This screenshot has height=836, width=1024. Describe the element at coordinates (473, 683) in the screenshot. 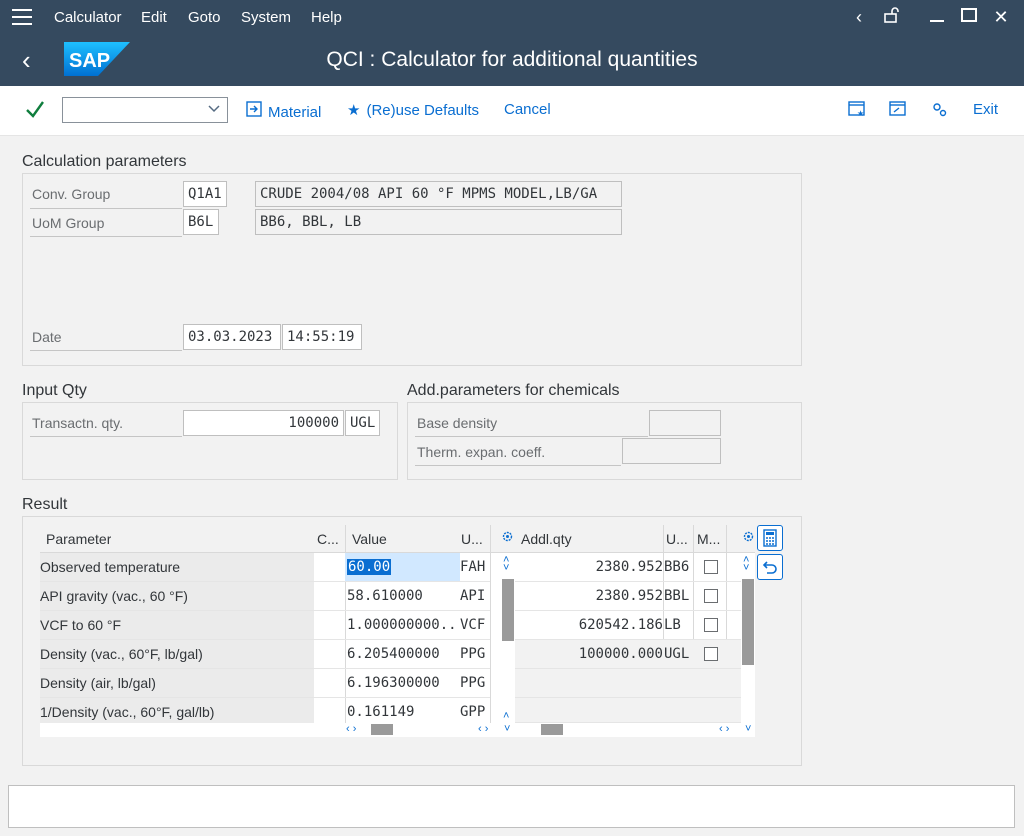

I see `param-unit: PPG` at that location.